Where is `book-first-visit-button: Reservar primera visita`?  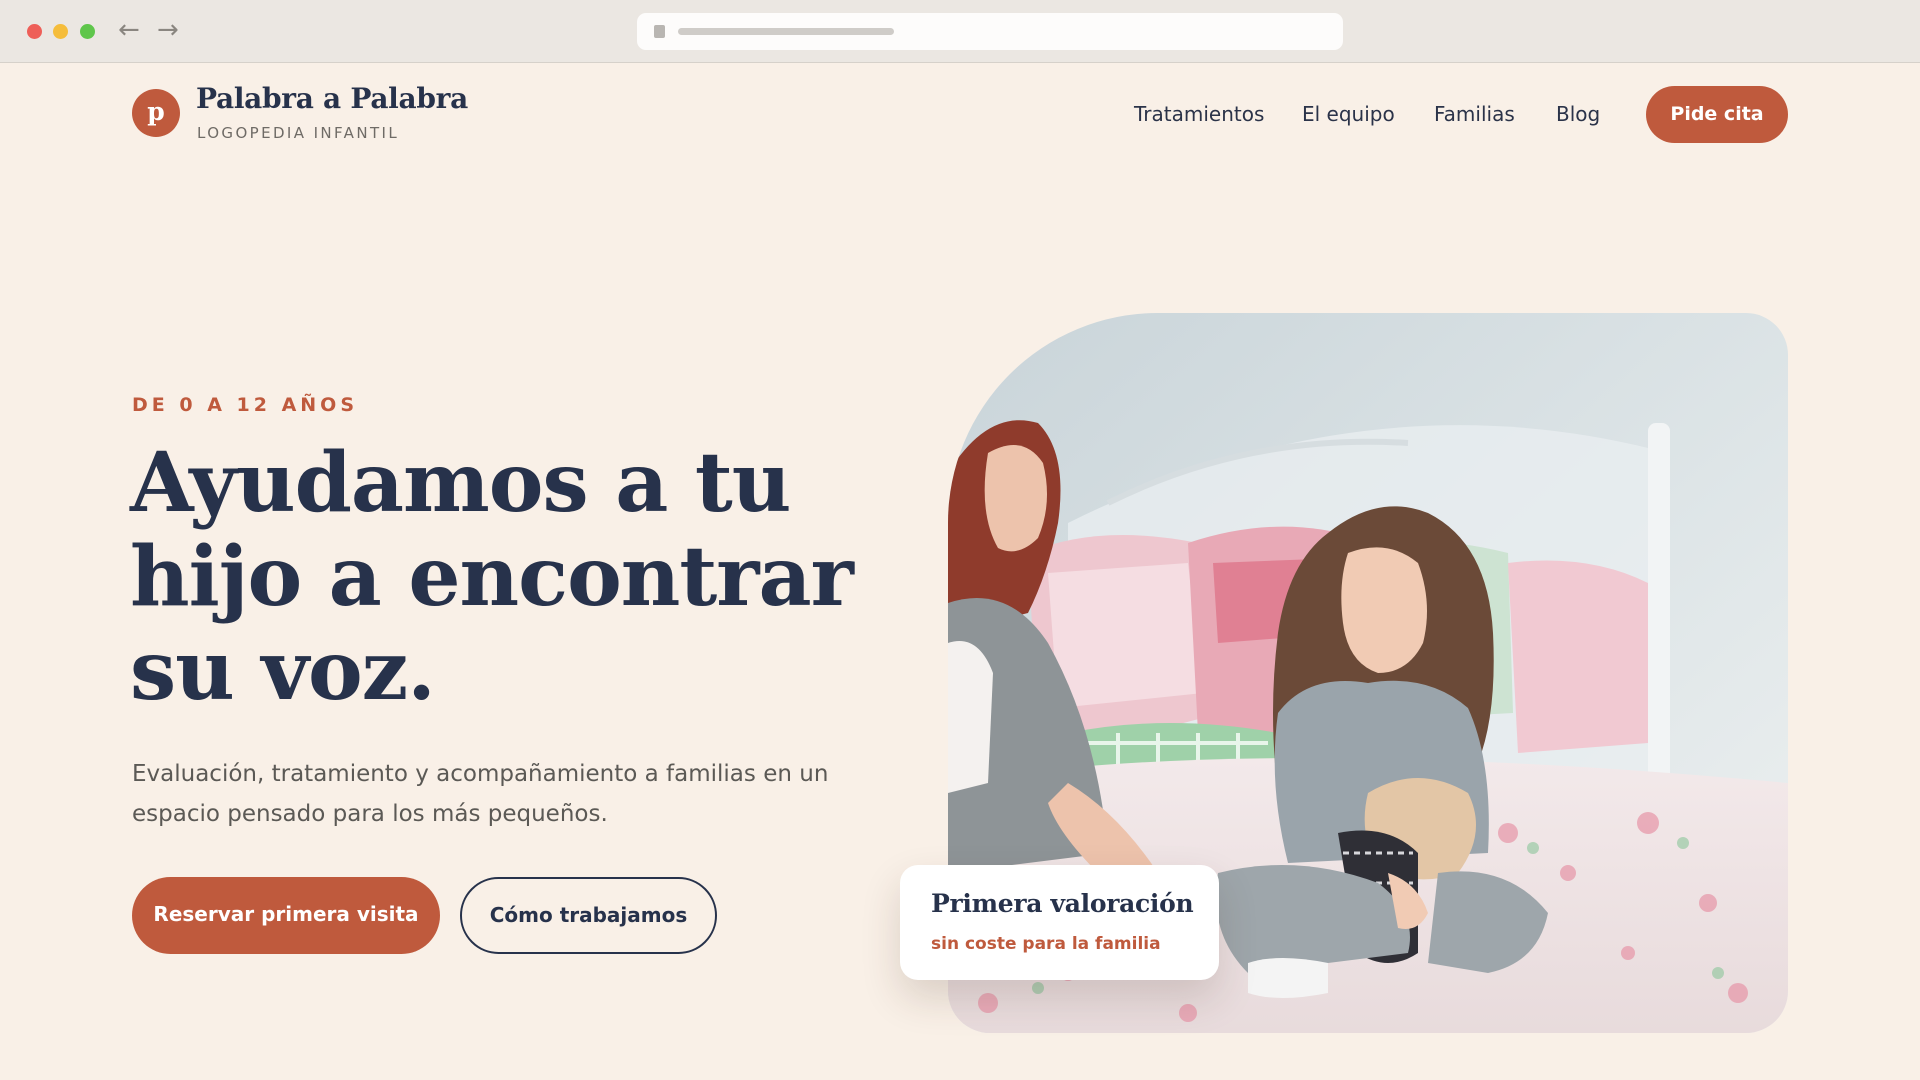 book-first-visit-button: Reservar primera visita is located at coordinates (286, 915).